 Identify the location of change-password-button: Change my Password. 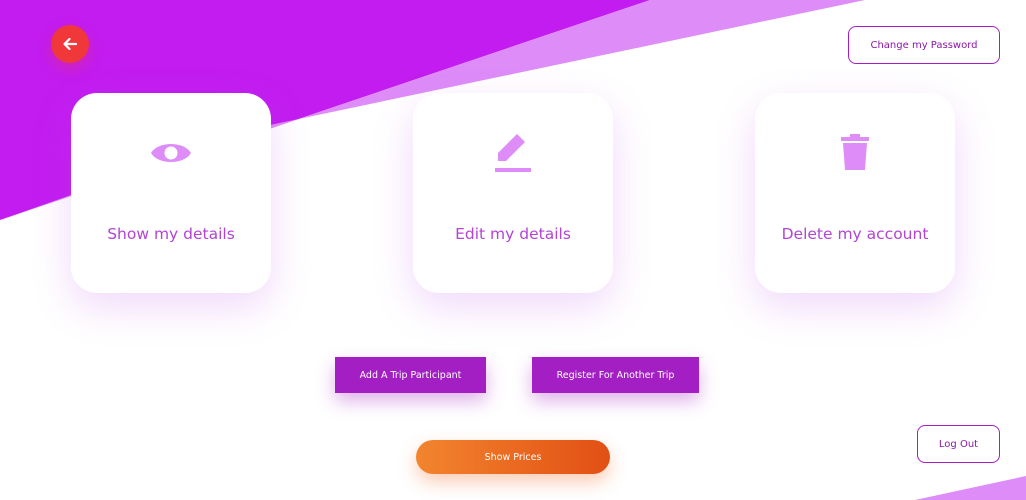
(924, 45).